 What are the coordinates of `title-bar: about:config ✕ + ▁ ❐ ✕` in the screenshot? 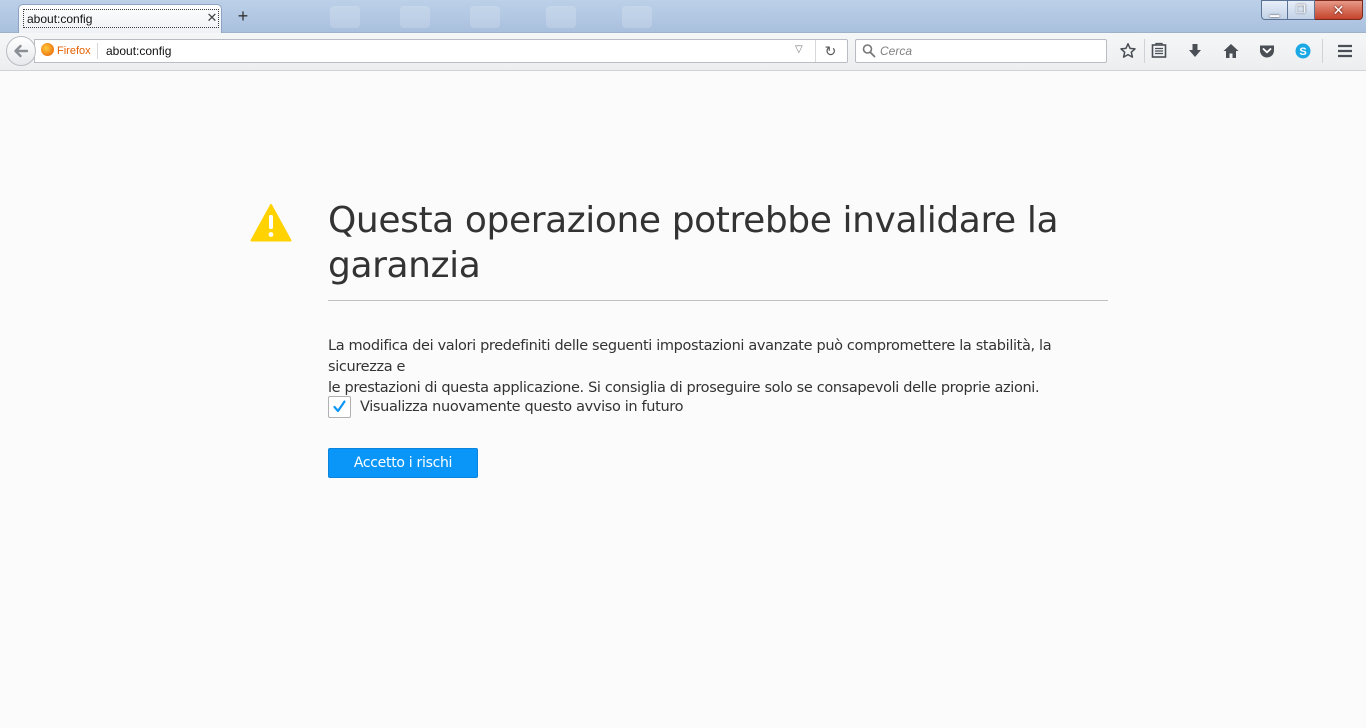 It's located at (683, 16).